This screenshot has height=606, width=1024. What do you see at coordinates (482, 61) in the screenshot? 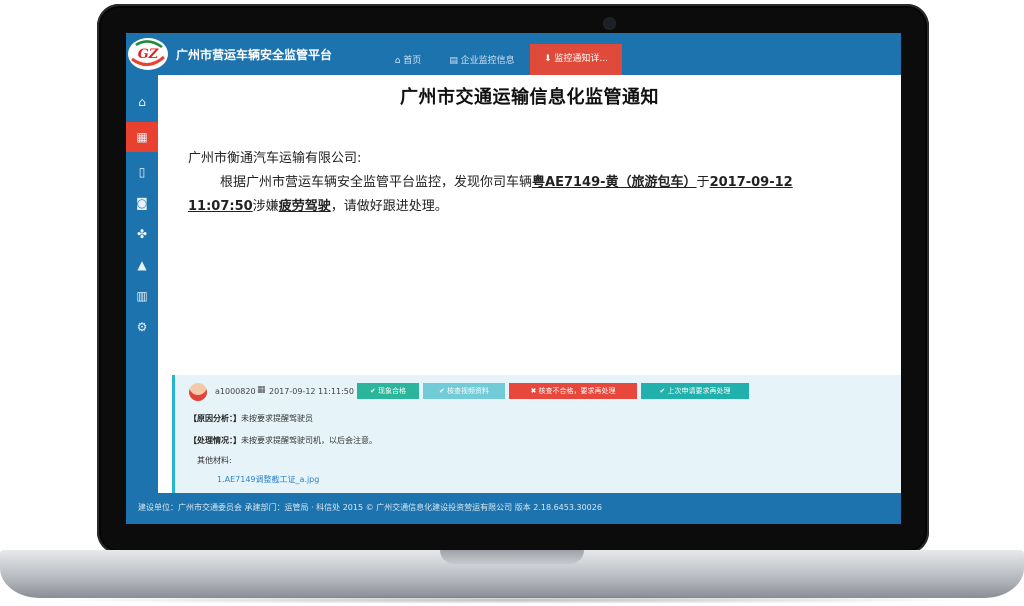
I see `tab-enterprise-monitor: ▤ 企业监控信息` at bounding box center [482, 61].